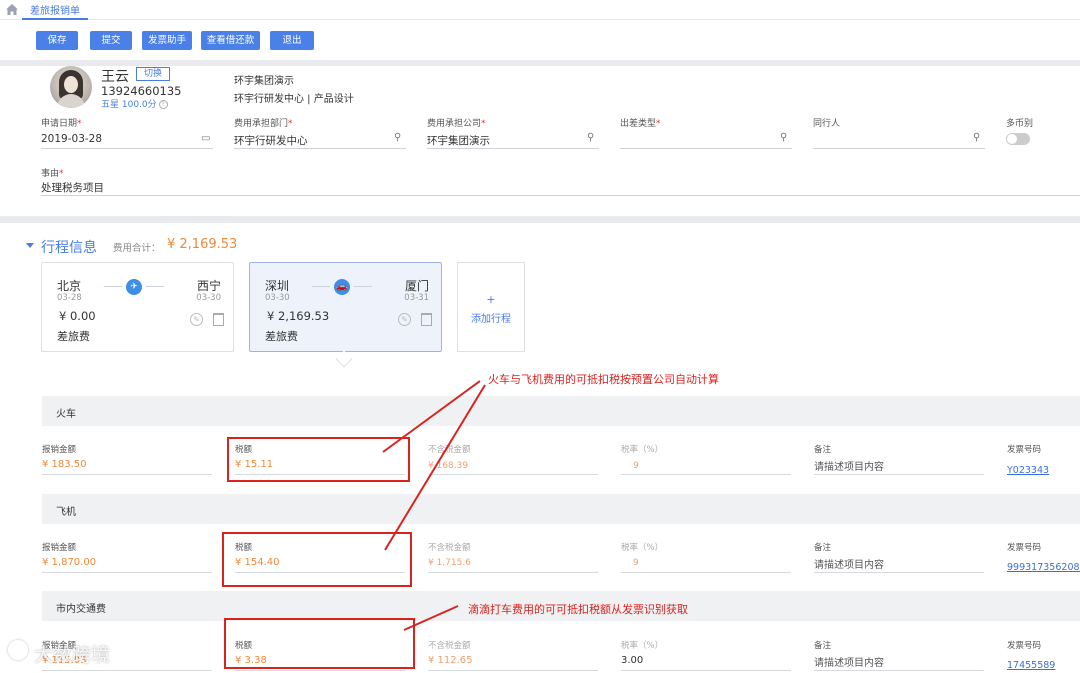 This screenshot has height=673, width=1080. I want to click on annotation-text-top: 火车与飞机费用的可抵扣税按预置公司自动计算, so click(603, 379).